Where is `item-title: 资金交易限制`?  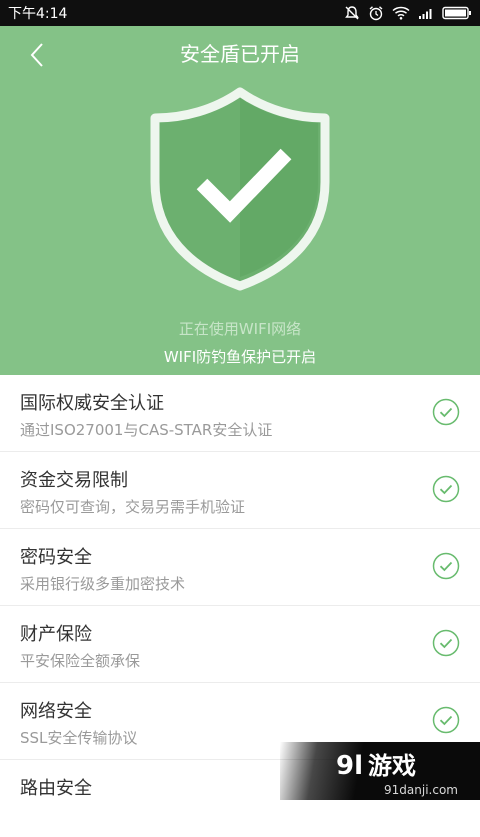
item-title: 资金交易限制 is located at coordinates (74, 480).